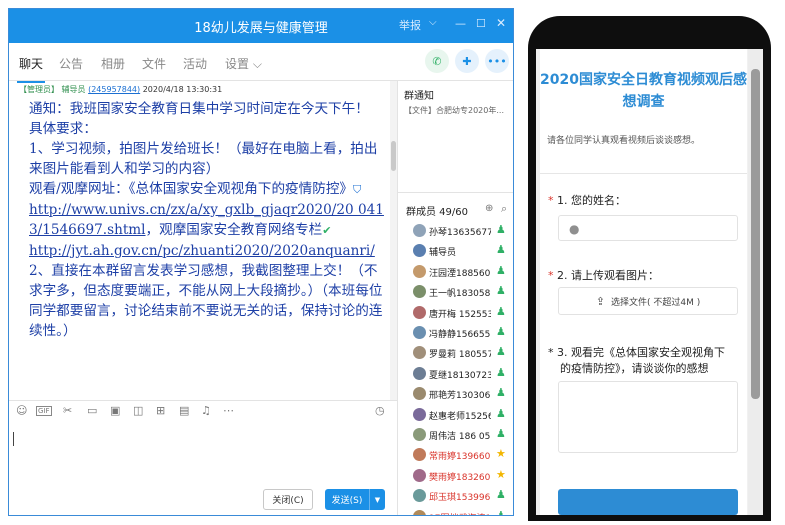 The height and width of the screenshot is (525, 785). What do you see at coordinates (21, 410) in the screenshot?
I see `emoji-icon: ☺` at bounding box center [21, 410].